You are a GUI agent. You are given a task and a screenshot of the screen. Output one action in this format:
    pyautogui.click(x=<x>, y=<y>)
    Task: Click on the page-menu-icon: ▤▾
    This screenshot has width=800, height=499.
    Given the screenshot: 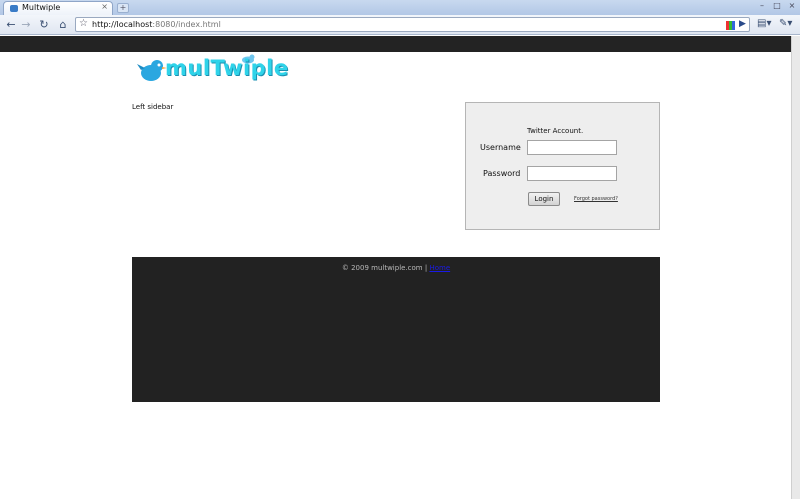 What is the action you would take?
    pyautogui.click(x=764, y=23)
    